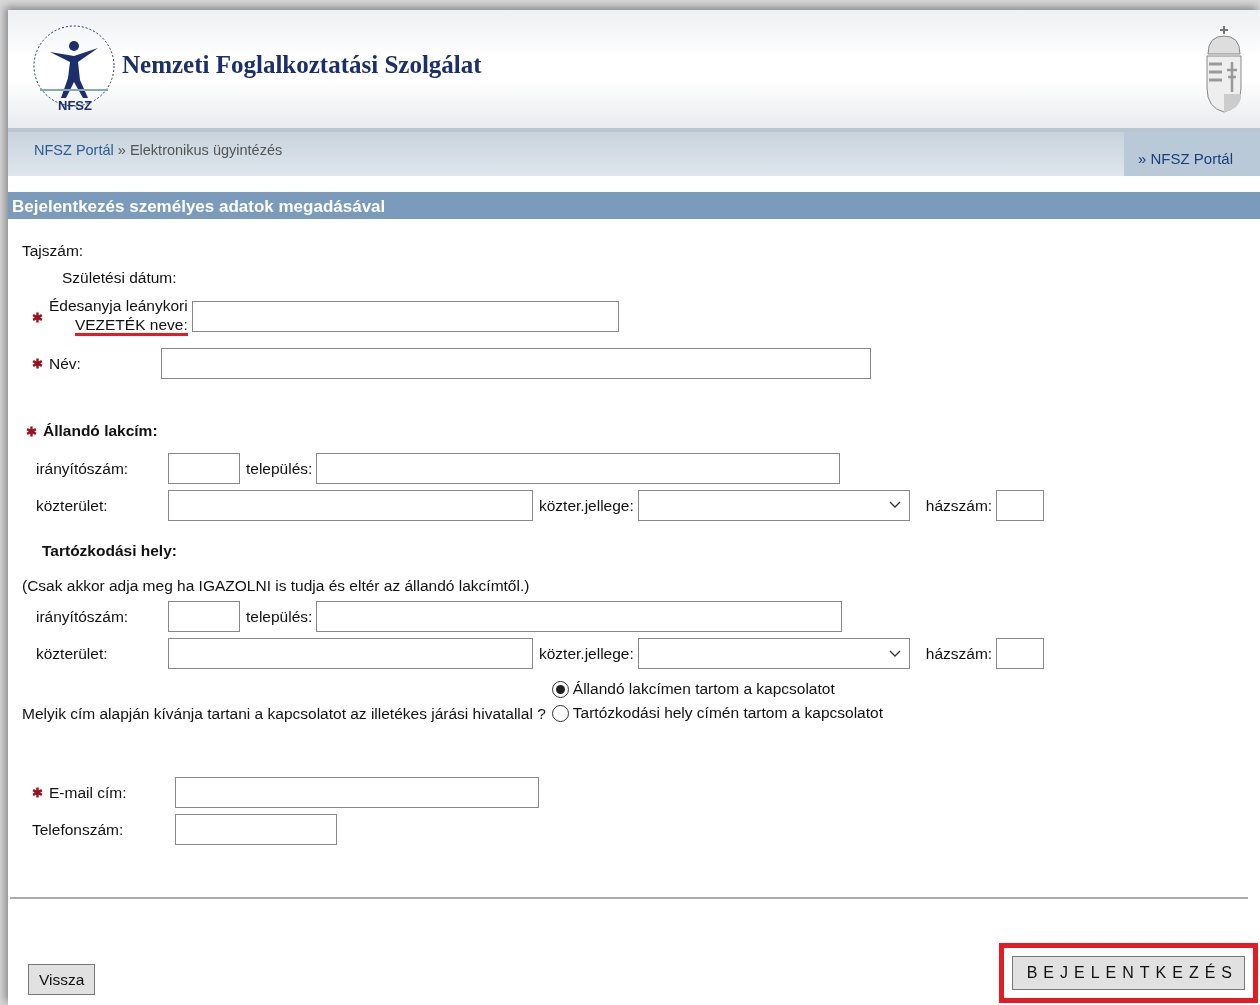  I want to click on site-title: Nemzeti Foglalkoztatási Szolgálat, so click(302, 65).